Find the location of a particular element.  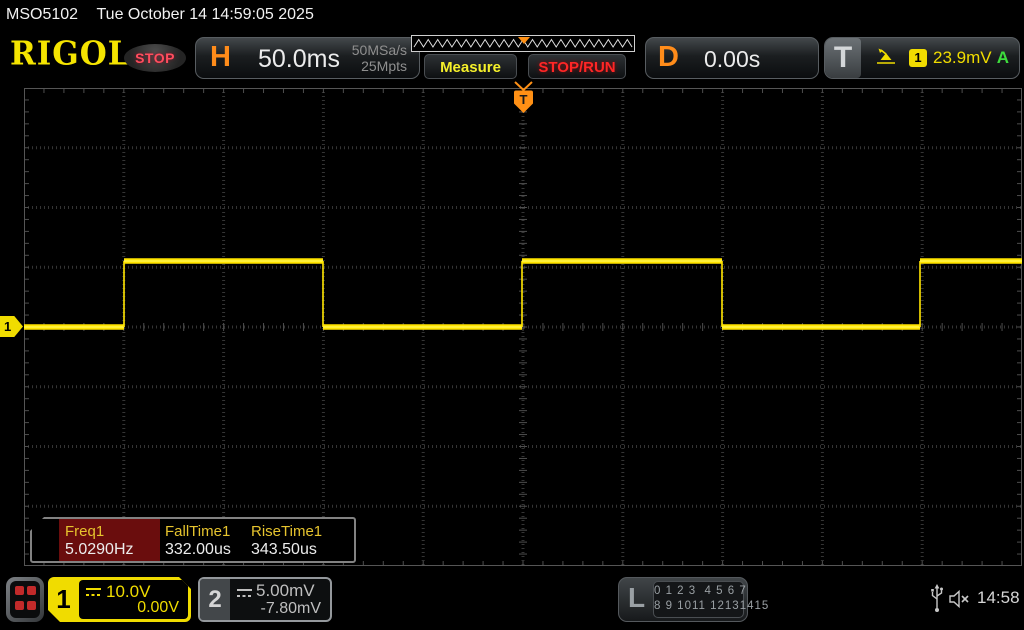

model-name: MSO5102 is located at coordinates (42, 14).